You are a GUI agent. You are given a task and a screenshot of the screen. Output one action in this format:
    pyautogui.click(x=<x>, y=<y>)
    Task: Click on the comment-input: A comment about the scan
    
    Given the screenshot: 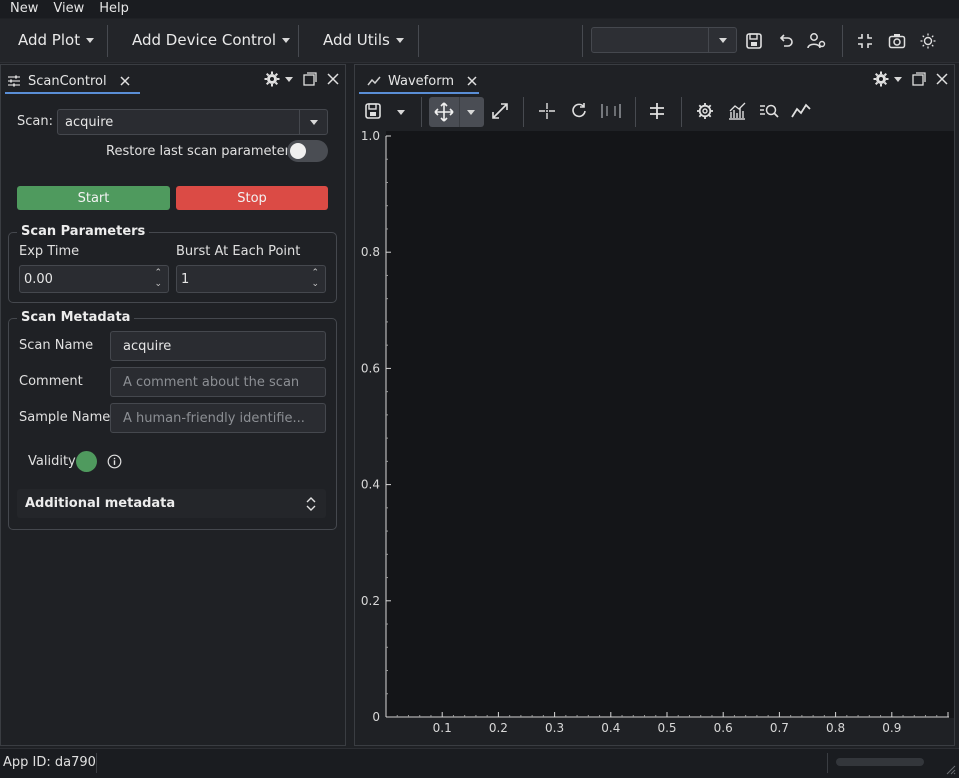 What is the action you would take?
    pyautogui.click(x=218, y=382)
    